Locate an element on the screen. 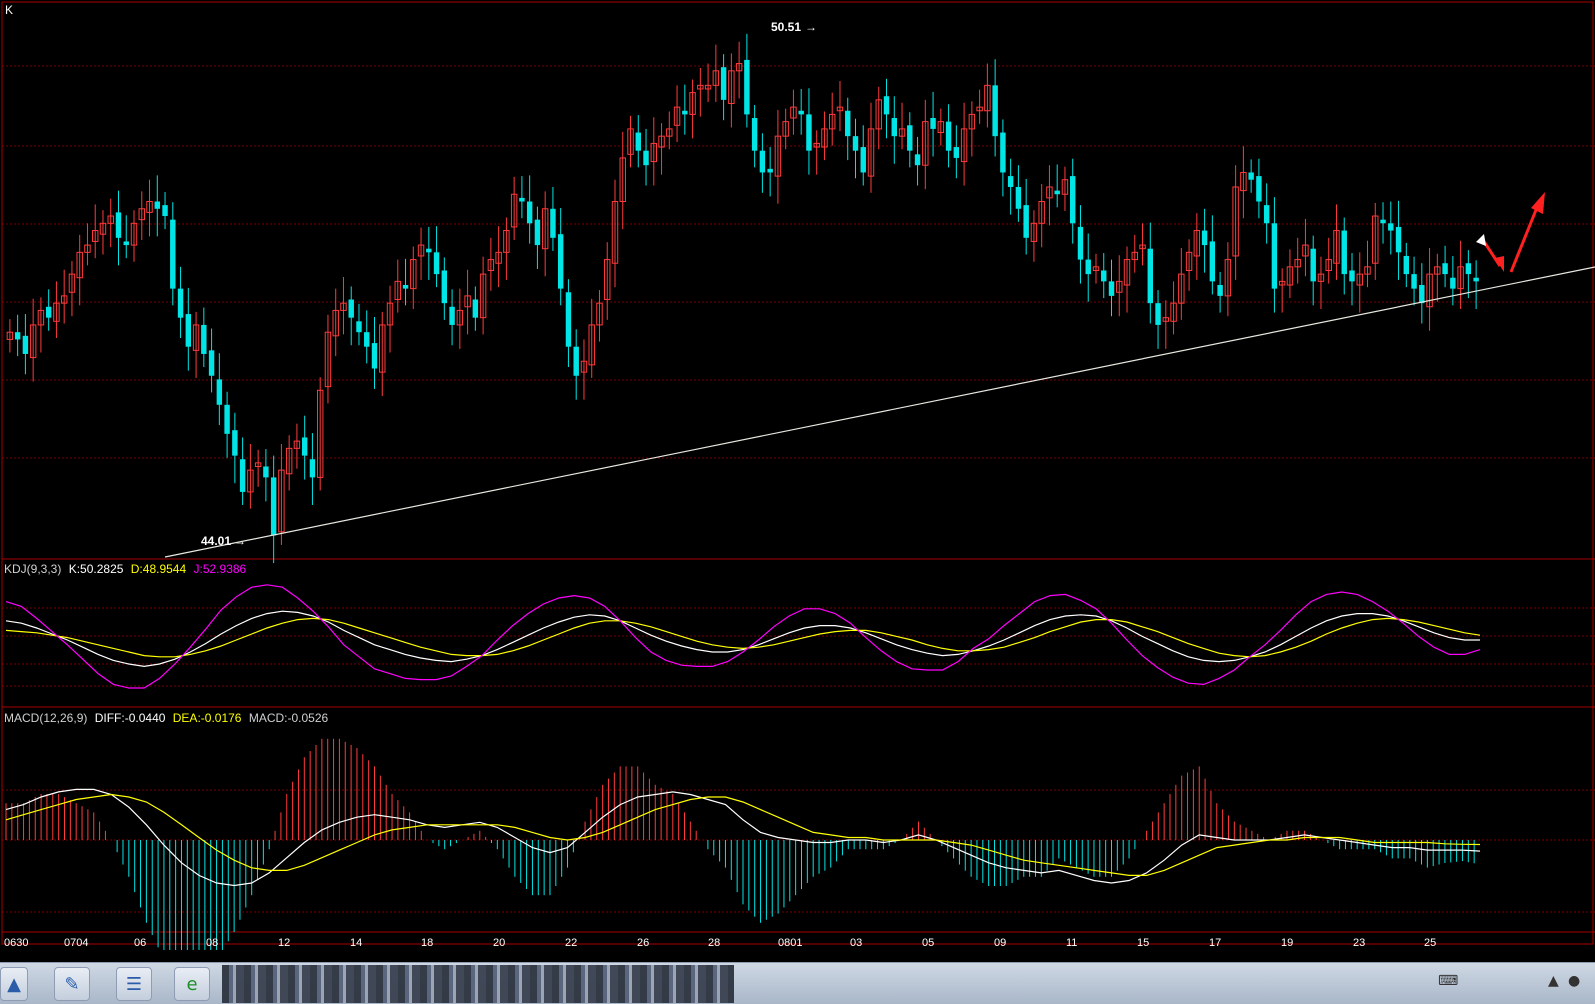 The height and width of the screenshot is (1004, 1595). up-arrow-icon is located at coordinates (1527, 232).